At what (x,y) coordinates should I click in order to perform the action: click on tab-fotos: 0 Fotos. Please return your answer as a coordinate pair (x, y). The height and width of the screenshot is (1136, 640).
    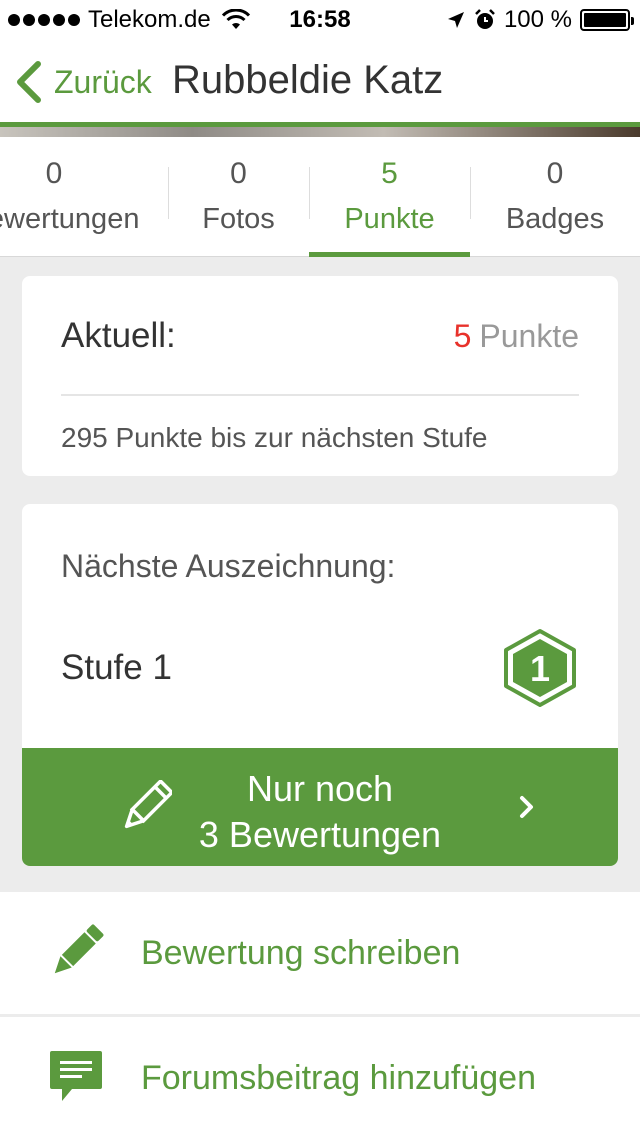
    Looking at the image, I should click on (238, 197).